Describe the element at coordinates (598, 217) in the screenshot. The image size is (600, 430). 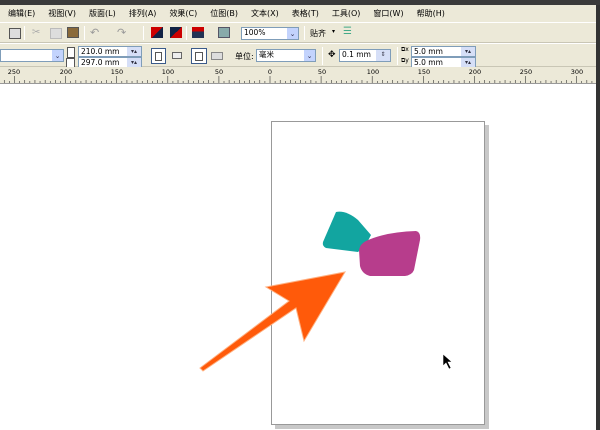
I see `window-border` at that location.